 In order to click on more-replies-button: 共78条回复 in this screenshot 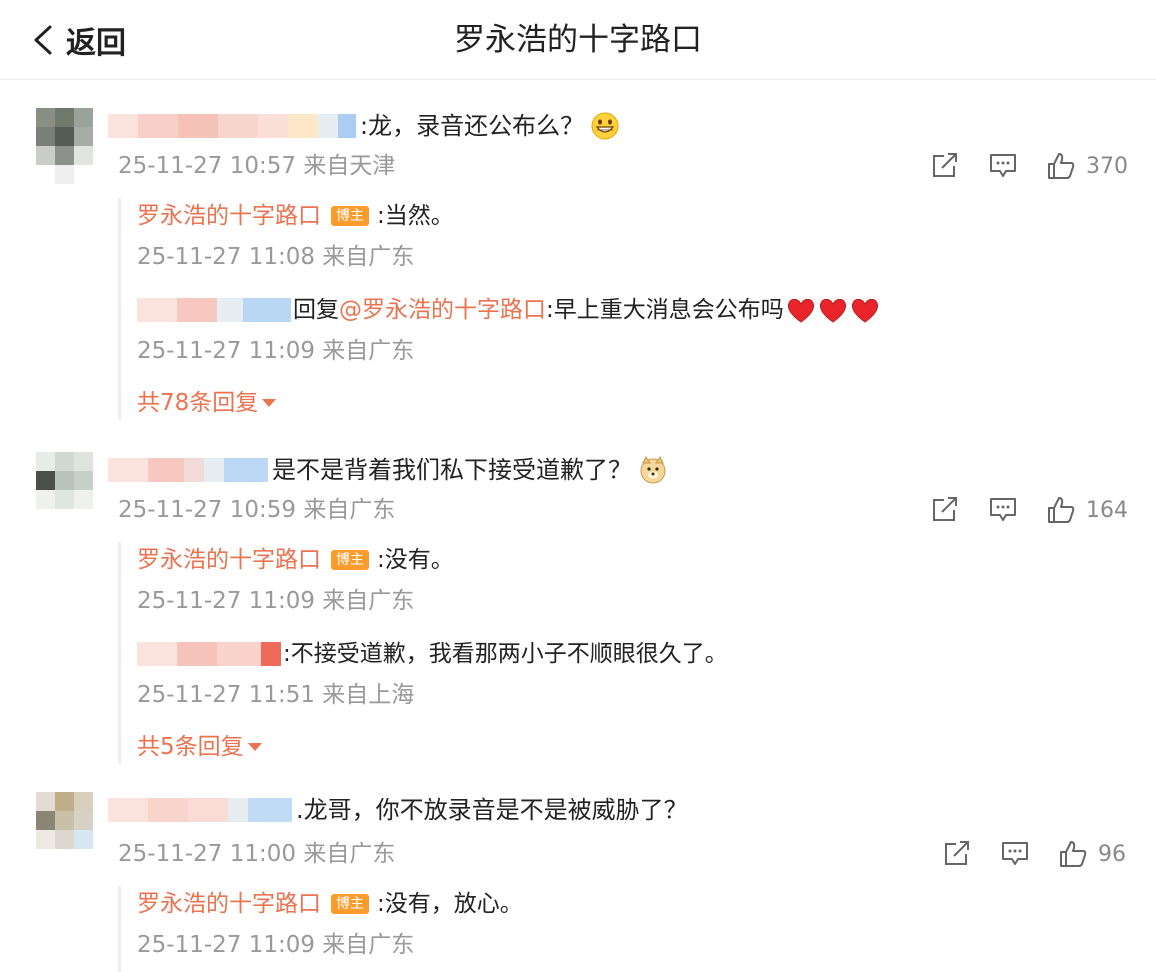, I will do `click(207, 403)`.